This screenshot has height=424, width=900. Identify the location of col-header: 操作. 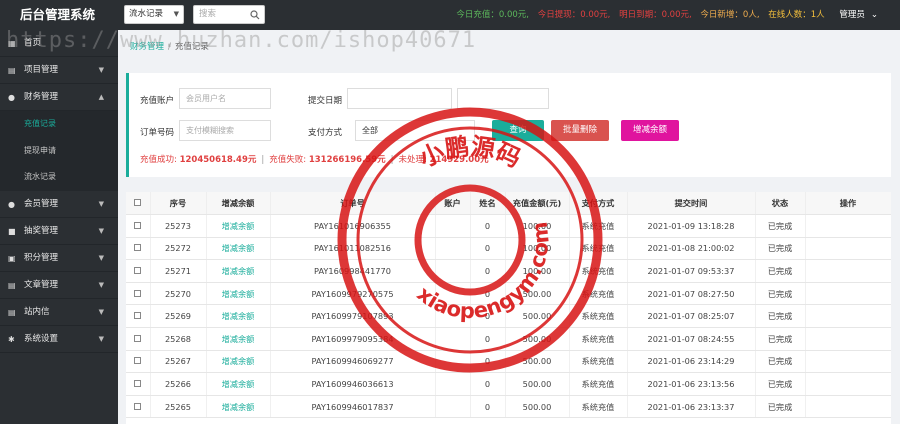
(848, 204).